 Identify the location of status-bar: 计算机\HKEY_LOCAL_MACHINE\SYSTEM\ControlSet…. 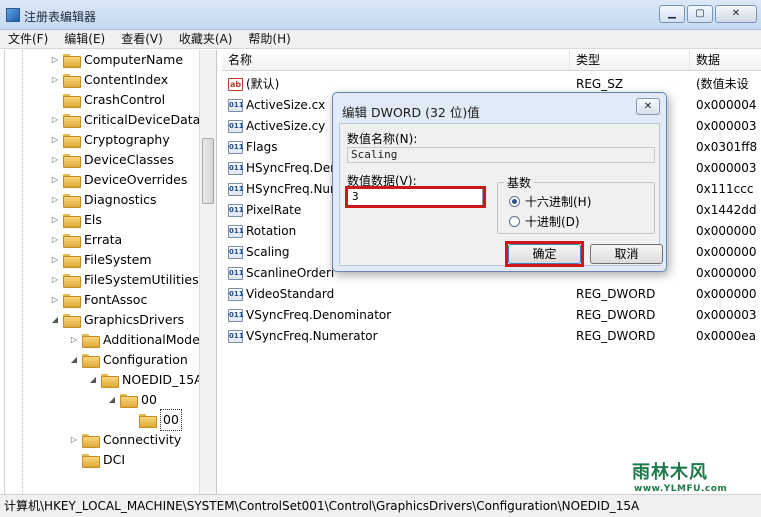
(380, 505).